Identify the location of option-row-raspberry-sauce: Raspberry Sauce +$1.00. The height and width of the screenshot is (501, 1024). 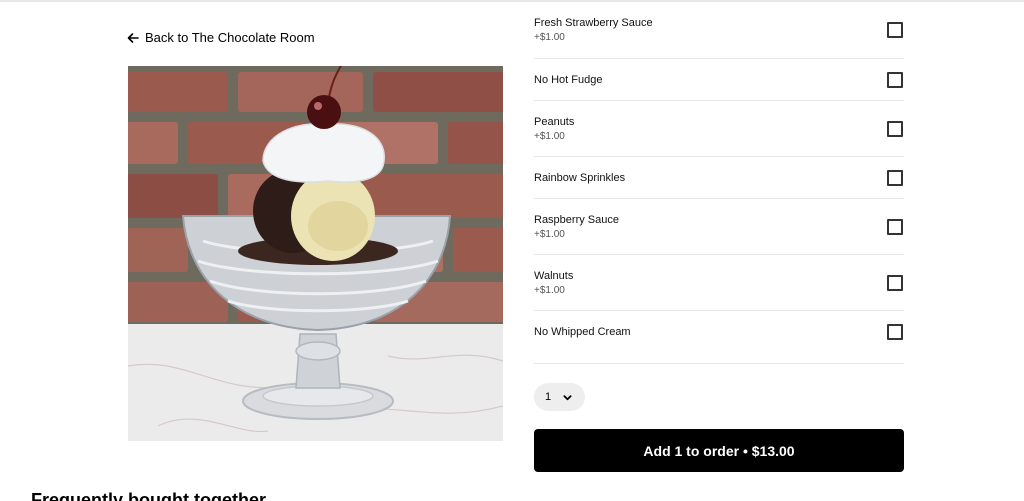
(719, 227).